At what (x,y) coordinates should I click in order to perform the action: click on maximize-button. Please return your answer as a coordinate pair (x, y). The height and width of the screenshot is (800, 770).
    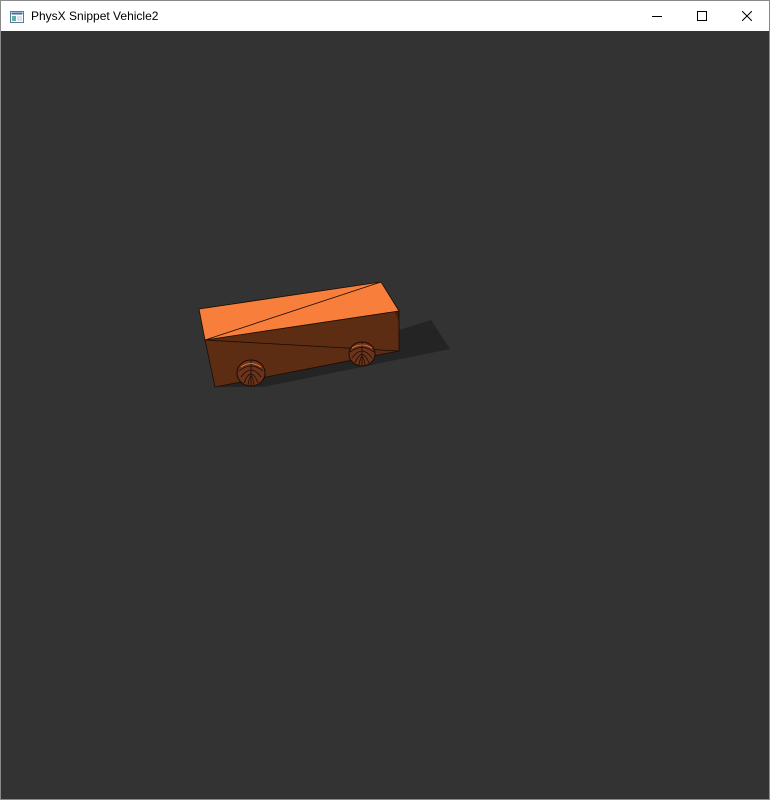
    Looking at the image, I should click on (701, 16).